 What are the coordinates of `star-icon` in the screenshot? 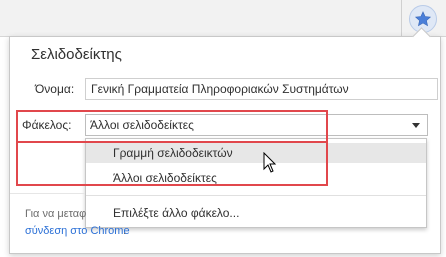 It's located at (423, 19).